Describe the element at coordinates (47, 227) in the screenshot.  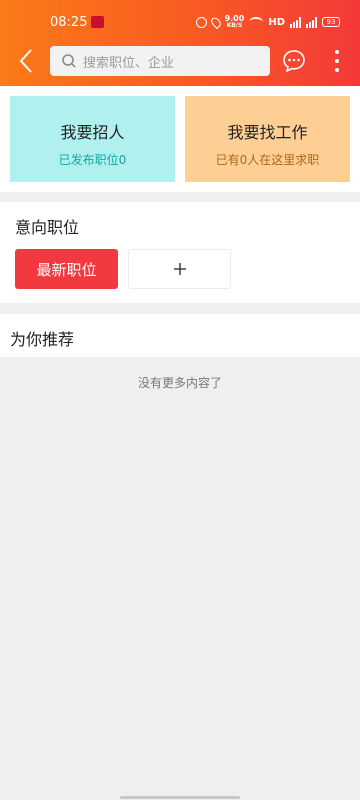
I see `intent-section-title: 意向职位` at that location.